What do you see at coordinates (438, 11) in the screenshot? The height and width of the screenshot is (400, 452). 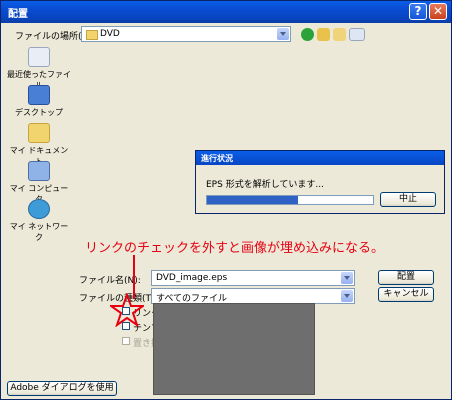 I see `close-button: ✕` at bounding box center [438, 11].